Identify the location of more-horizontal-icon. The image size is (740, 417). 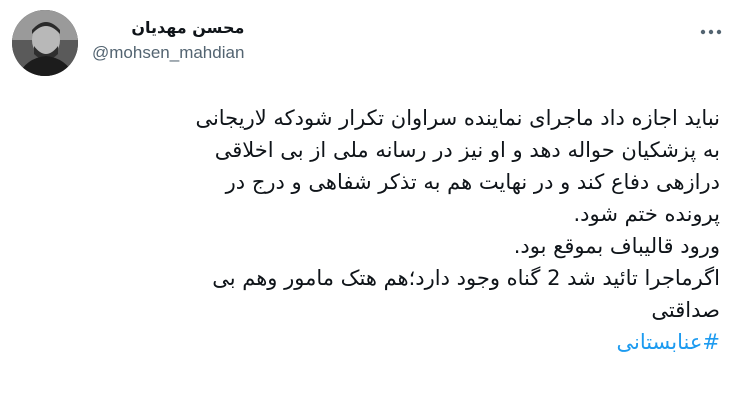
(711, 32).